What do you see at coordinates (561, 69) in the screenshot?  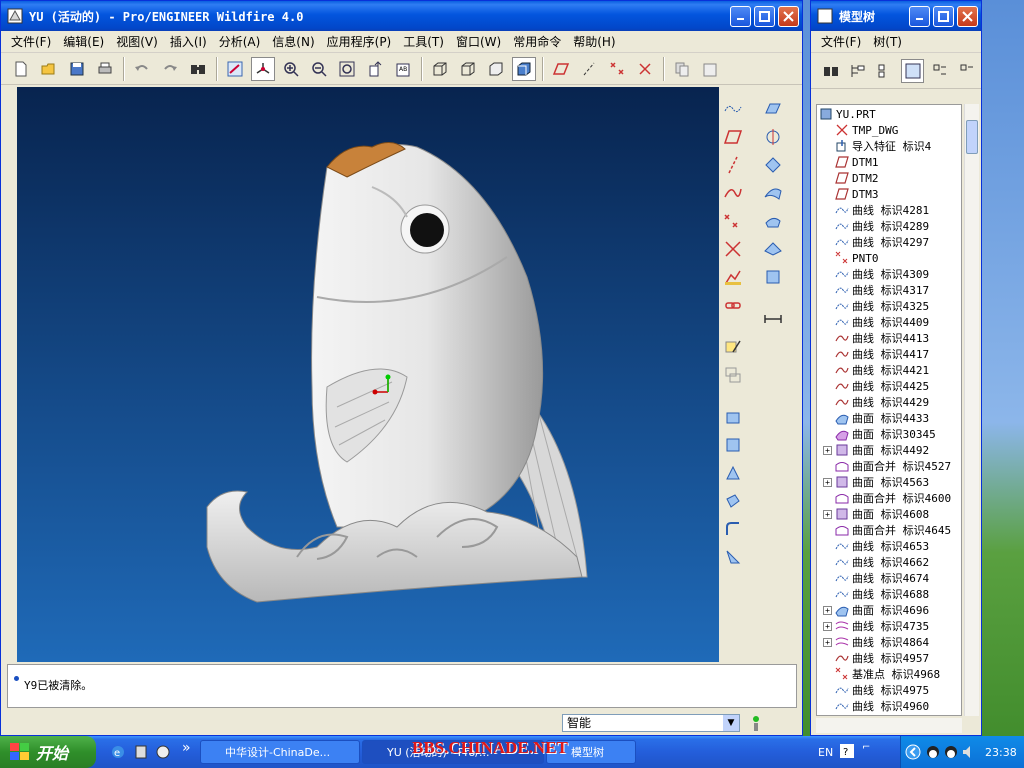 I see `datum-plane-display-button` at bounding box center [561, 69].